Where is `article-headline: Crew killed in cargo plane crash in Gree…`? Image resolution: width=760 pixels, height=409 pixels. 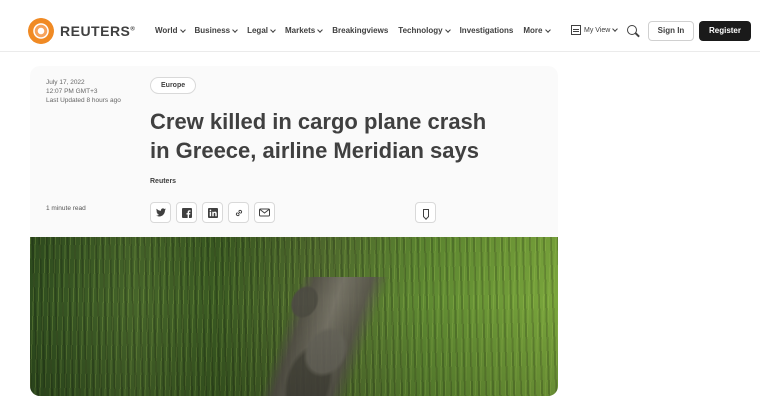
article-headline: Crew killed in cargo plane crash in Gree… is located at coordinates (318, 136).